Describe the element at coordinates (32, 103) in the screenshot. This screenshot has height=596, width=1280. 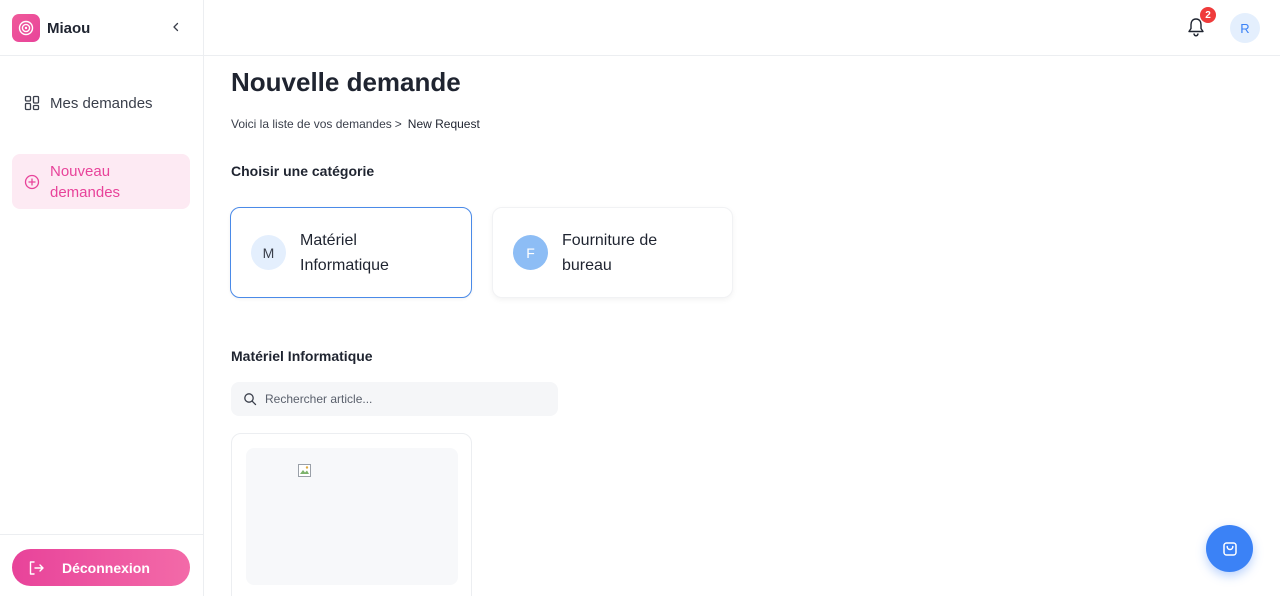
I see `grid-icon` at that location.